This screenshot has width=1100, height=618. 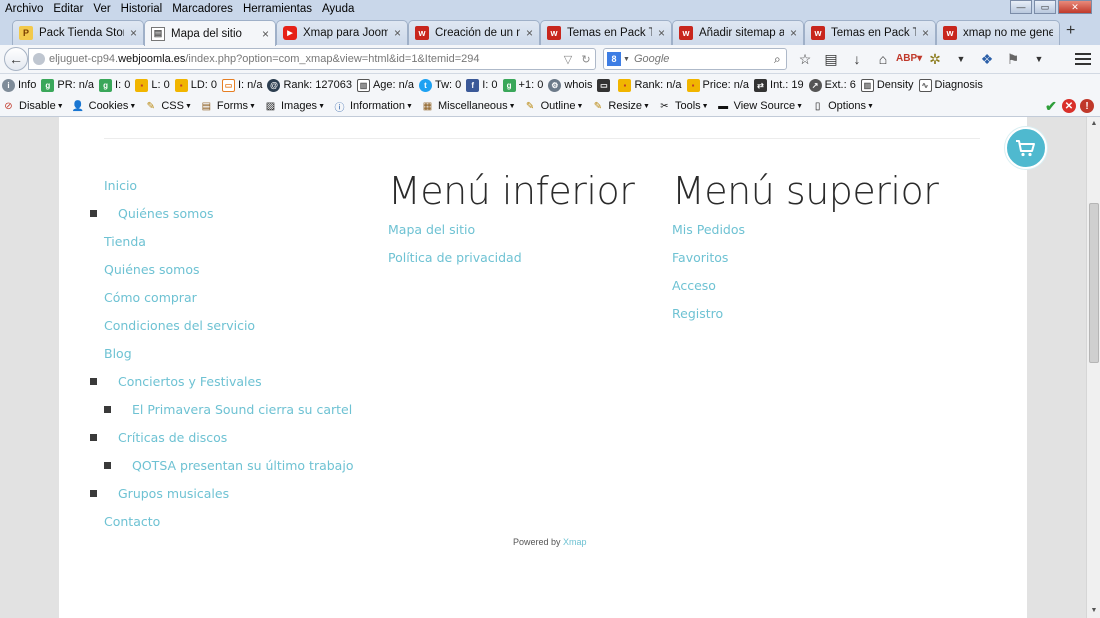 What do you see at coordinates (842, 106) in the screenshot?
I see `dev-options: ▯ Options ▼` at bounding box center [842, 106].